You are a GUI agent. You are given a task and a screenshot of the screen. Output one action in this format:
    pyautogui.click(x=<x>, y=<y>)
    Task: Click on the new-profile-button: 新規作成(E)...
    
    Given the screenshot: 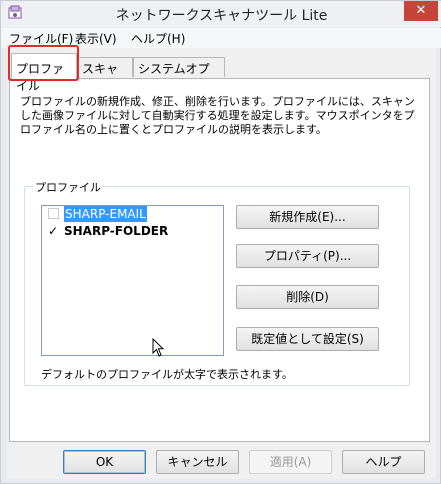 What is the action you would take?
    pyautogui.click(x=307, y=217)
    